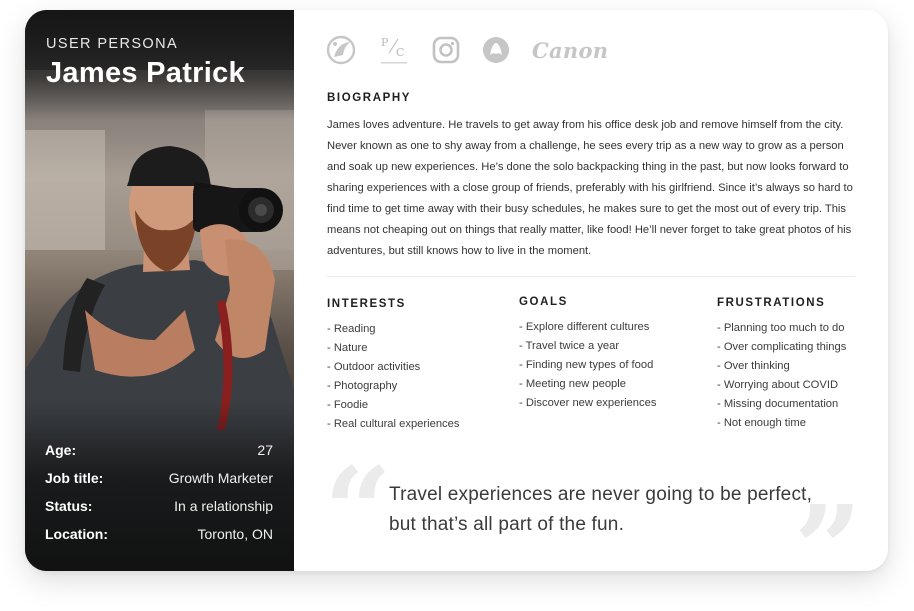 This screenshot has width=914, height=611. Describe the element at coordinates (362, 386) in the screenshot. I see `list-item: - Photography` at that location.